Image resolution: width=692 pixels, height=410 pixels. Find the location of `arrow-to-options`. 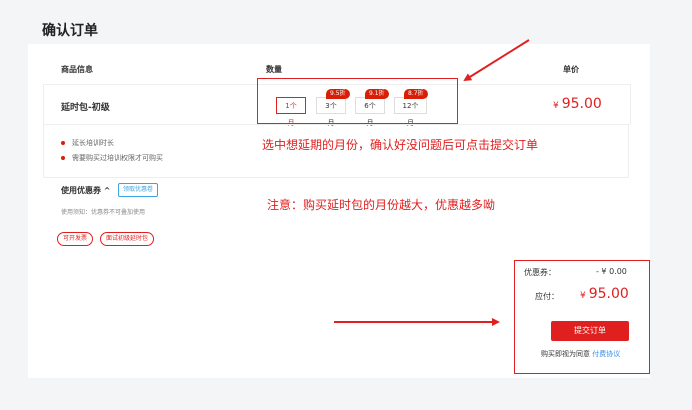

arrow-to-options is located at coordinates (496, 60).